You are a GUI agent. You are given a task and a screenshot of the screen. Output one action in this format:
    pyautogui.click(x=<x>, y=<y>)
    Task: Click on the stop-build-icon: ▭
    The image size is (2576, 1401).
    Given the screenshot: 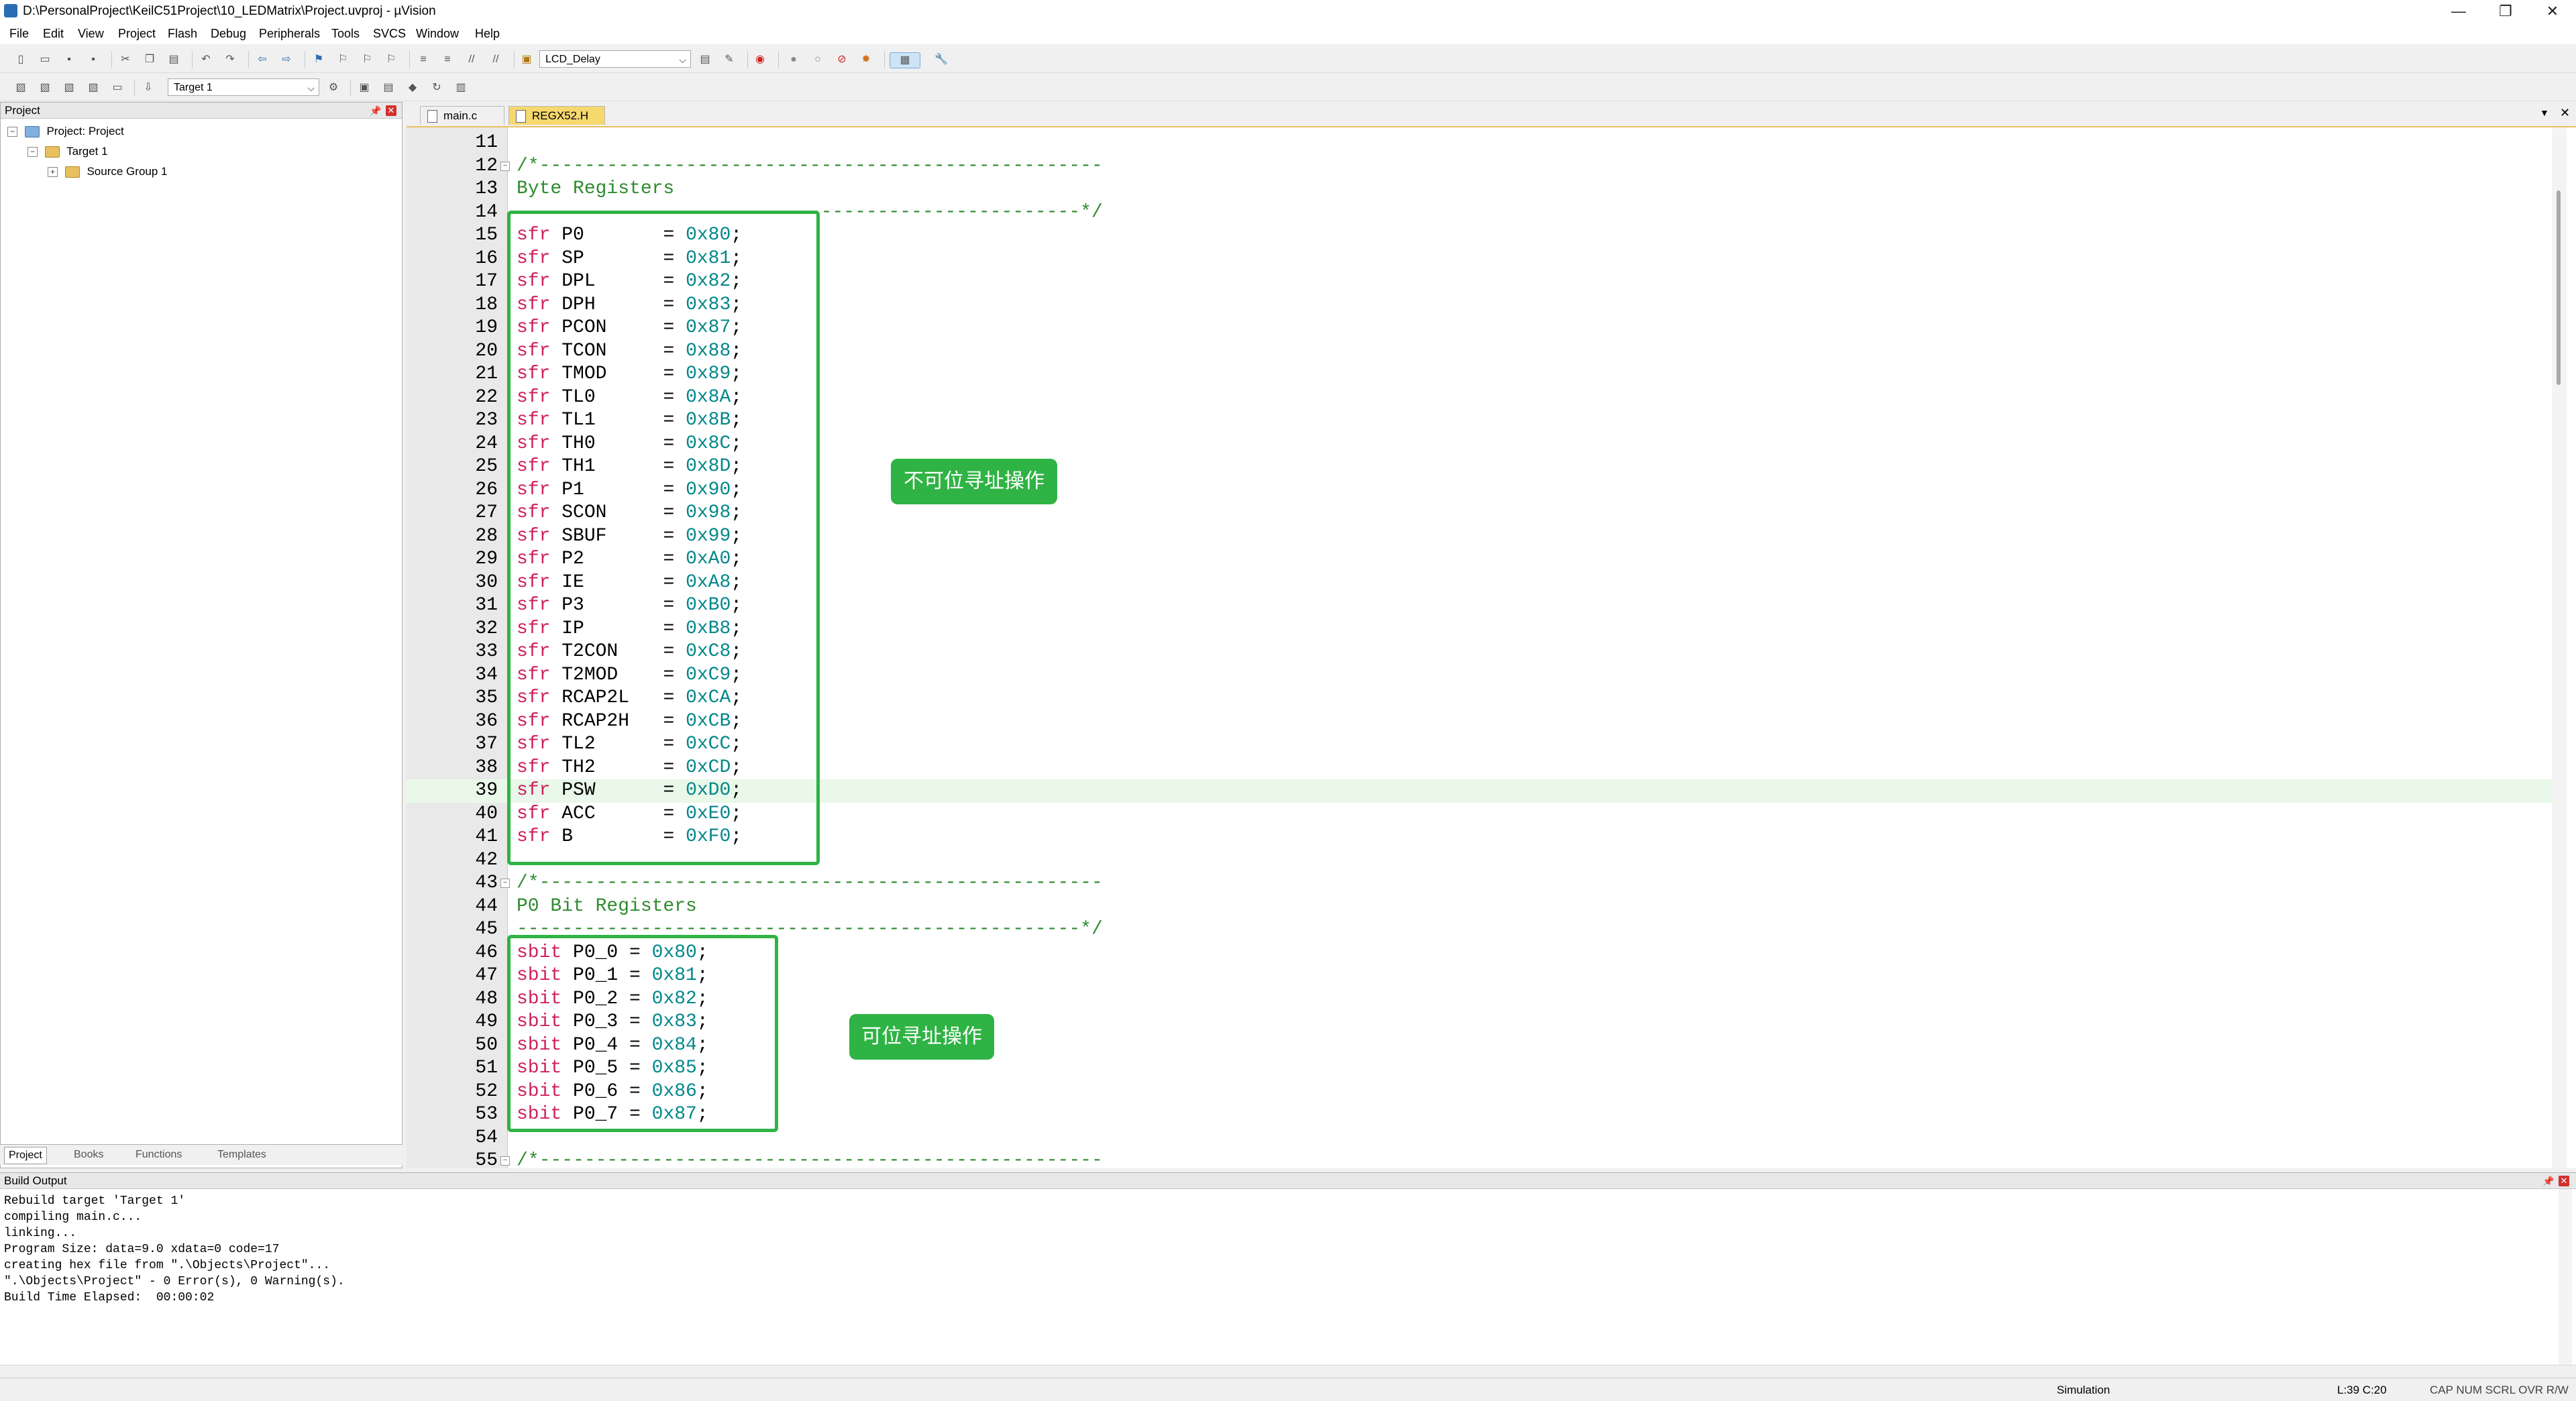 What is the action you would take?
    pyautogui.click(x=117, y=87)
    